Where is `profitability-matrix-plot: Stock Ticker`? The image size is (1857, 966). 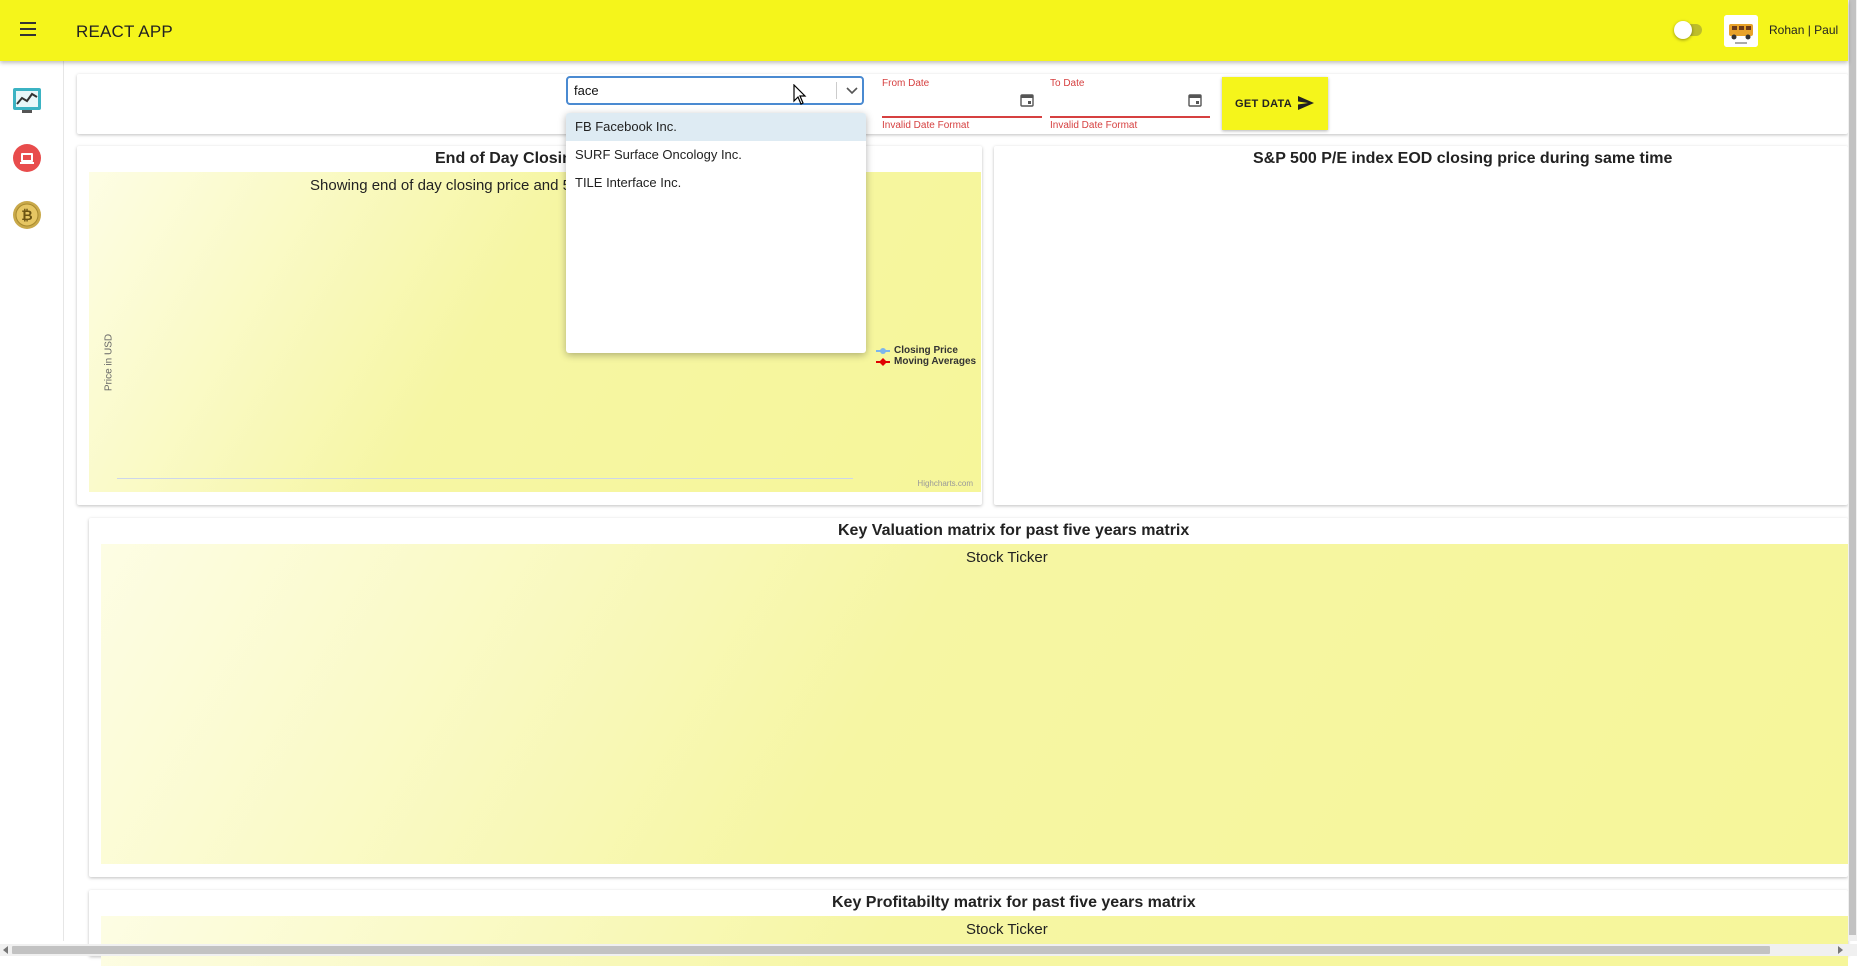 profitability-matrix-plot: Stock Ticker is located at coordinates (974, 941).